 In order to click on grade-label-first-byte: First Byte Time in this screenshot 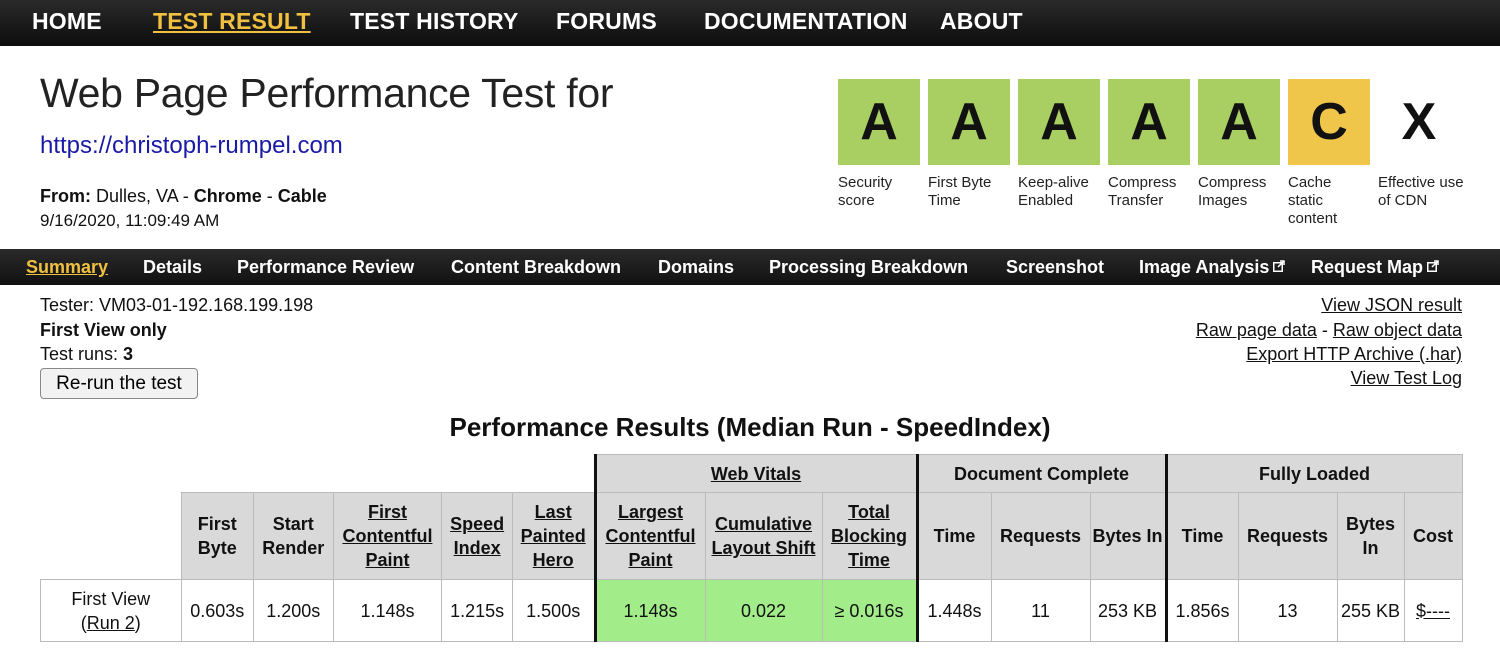, I will do `click(960, 191)`.